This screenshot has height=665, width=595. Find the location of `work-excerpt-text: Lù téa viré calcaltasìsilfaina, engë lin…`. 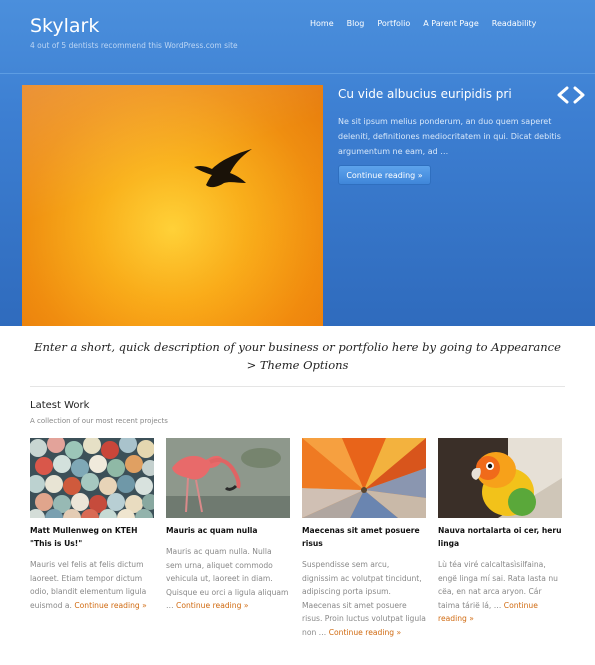

work-excerpt-text: Lù téa viré calcaltasìsilfaina, engë lin… is located at coordinates (498, 585).